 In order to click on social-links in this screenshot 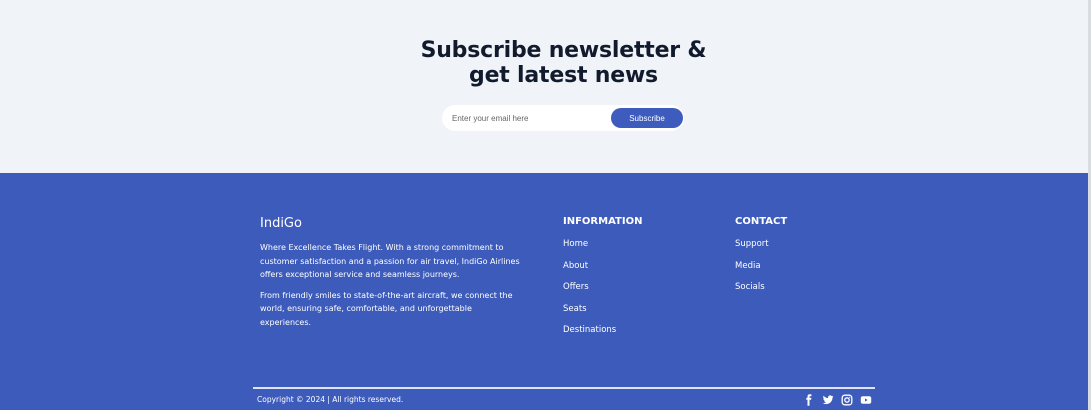, I will do `click(838, 400)`.